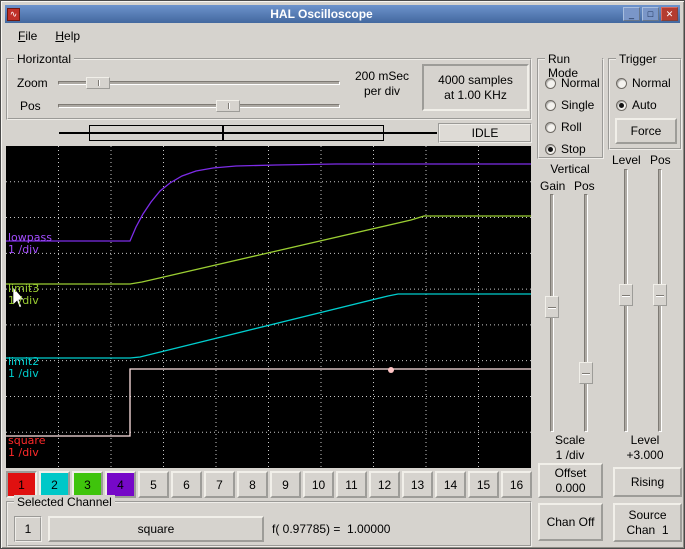 This screenshot has height=549, width=685. What do you see at coordinates (223, 133) in the screenshot?
I see `record-trigger-tick` at bounding box center [223, 133].